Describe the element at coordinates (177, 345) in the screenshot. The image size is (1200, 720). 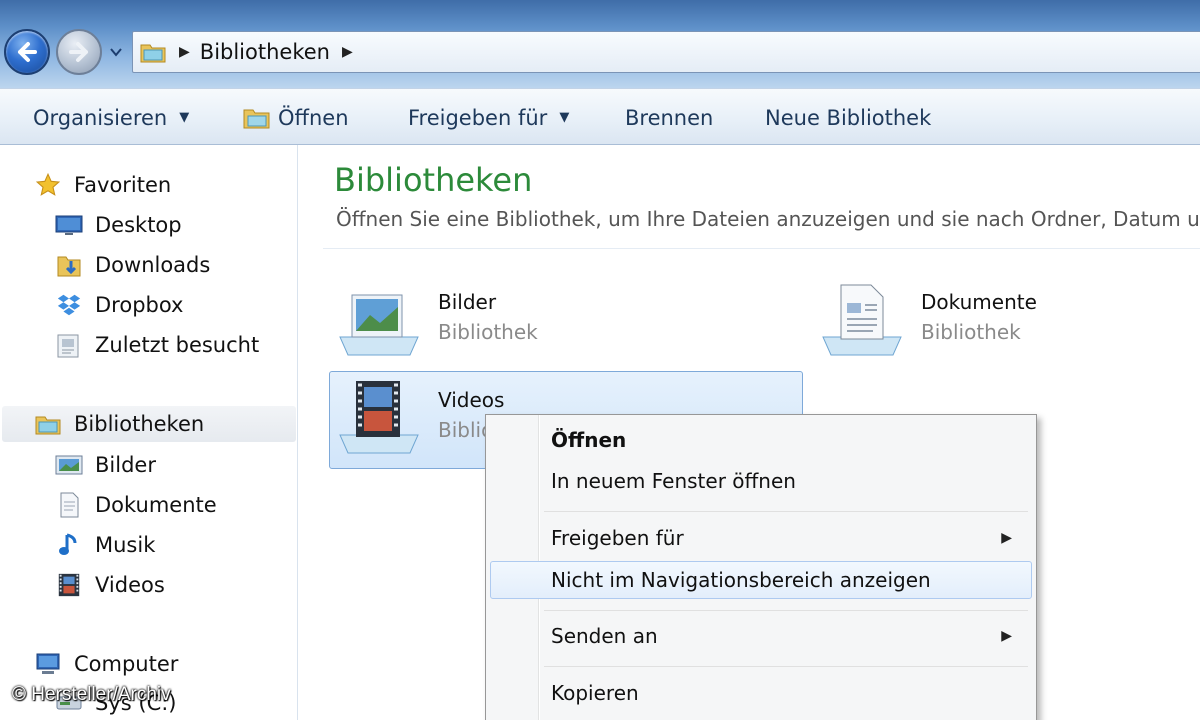
I see `sidebar-item-label: Zuletzt besucht` at that location.